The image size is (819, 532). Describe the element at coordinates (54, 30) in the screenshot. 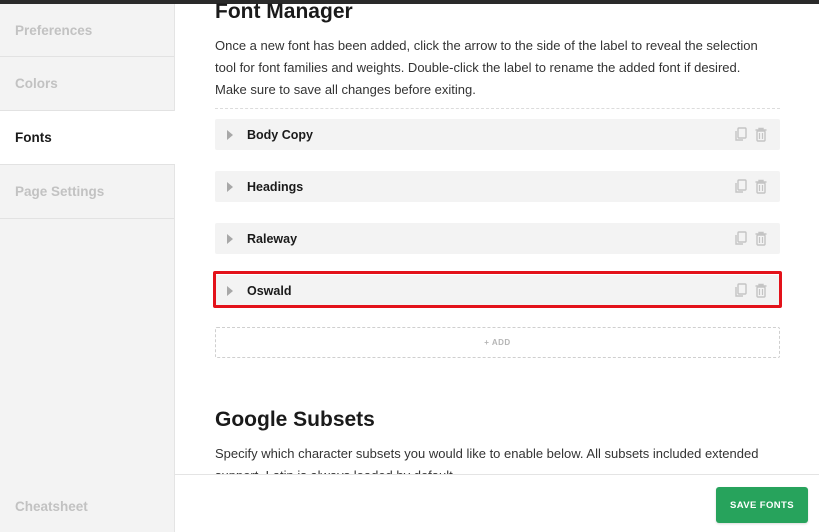

I see `sidebar-item-label: Preferences` at that location.